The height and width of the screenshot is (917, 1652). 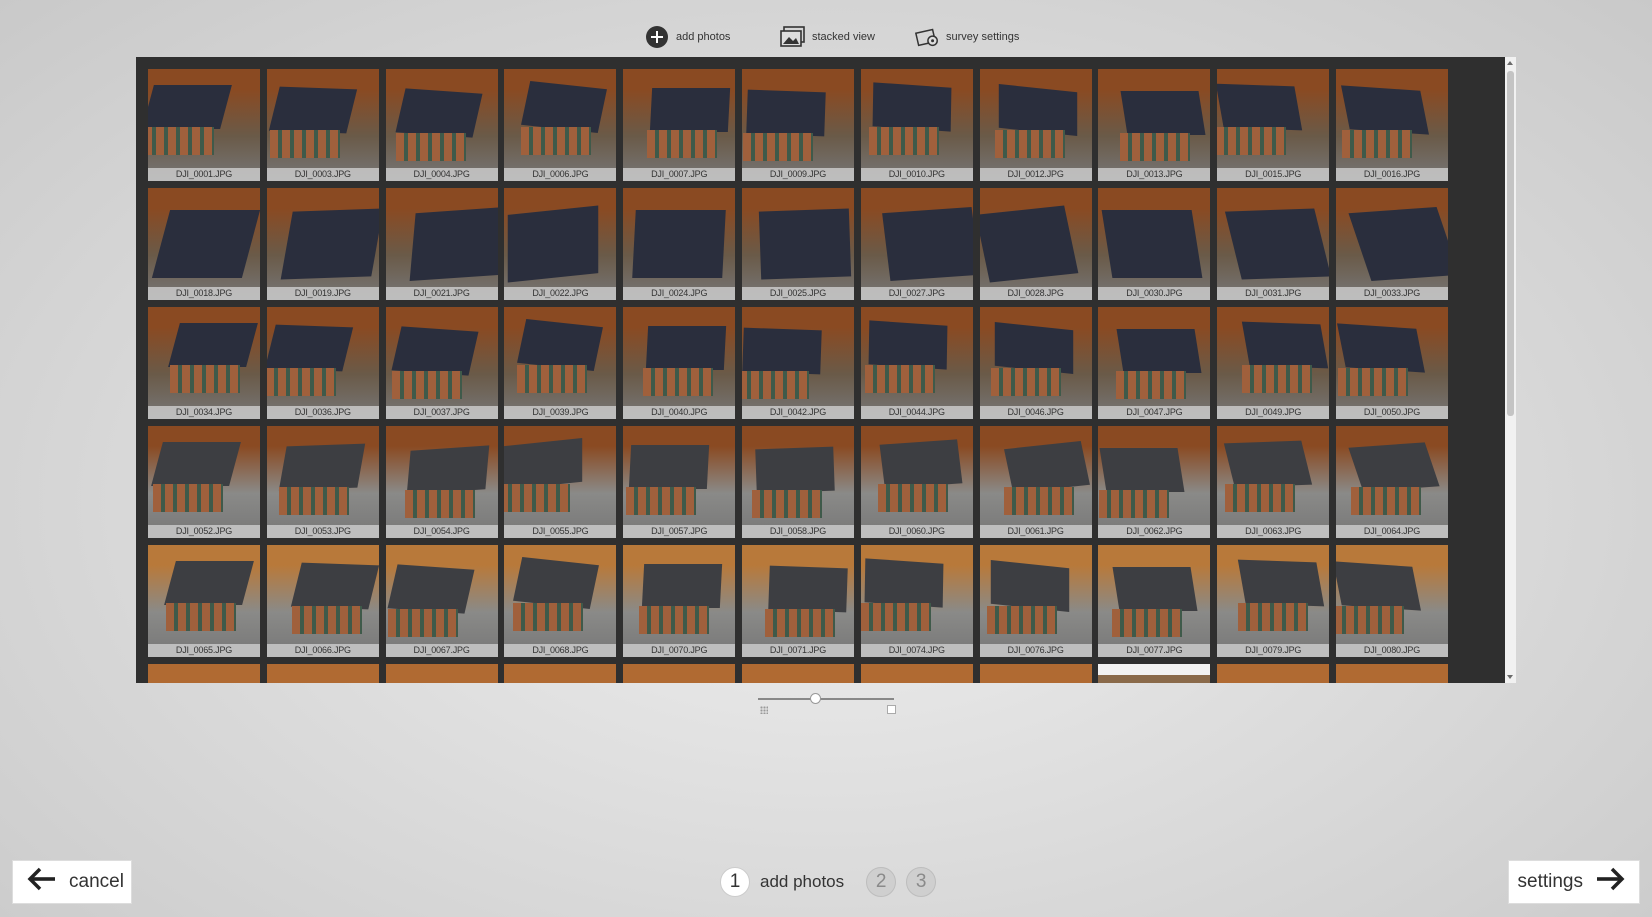 What do you see at coordinates (1391, 363) in the screenshot?
I see `photo-thumbnail: DJI_0050.JPG` at bounding box center [1391, 363].